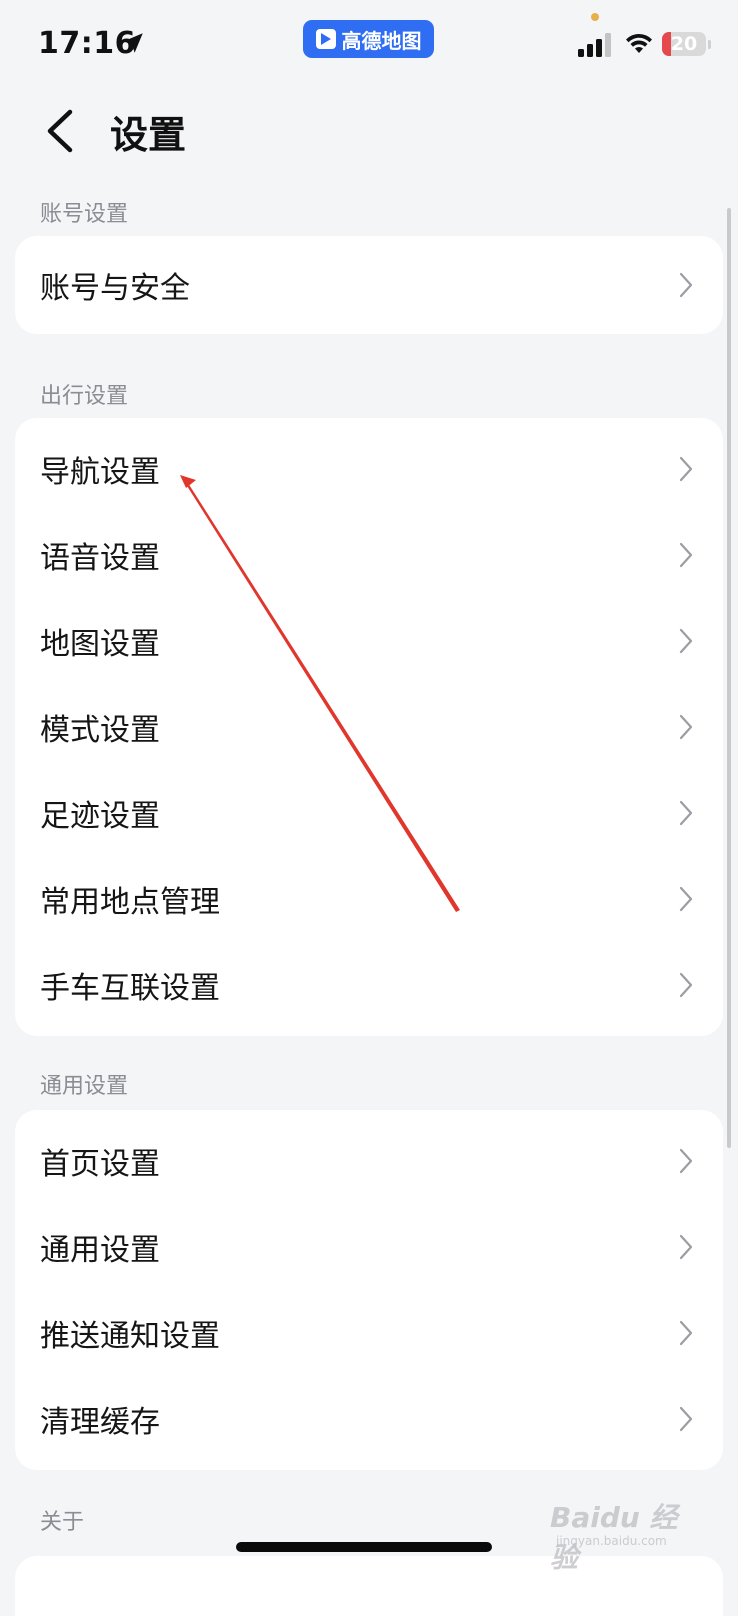 The width and height of the screenshot is (738, 1616). What do you see at coordinates (729, 678) in the screenshot?
I see `scroll-indicator` at bounding box center [729, 678].